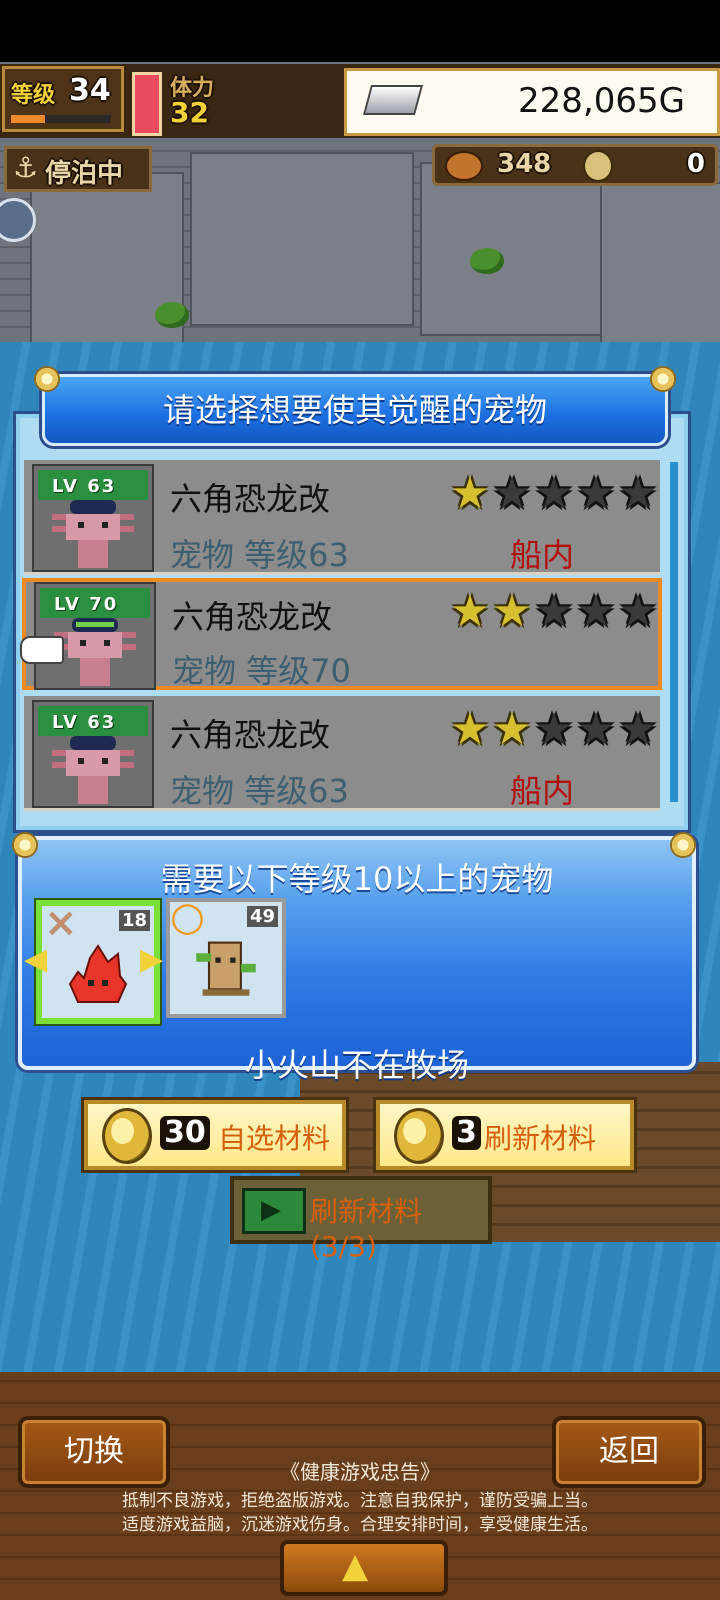 Image resolution: width=720 pixels, height=1600 pixels. What do you see at coordinates (360, 1472) in the screenshot?
I see `health-notice-title: 《健康游戏忠告》` at bounding box center [360, 1472].